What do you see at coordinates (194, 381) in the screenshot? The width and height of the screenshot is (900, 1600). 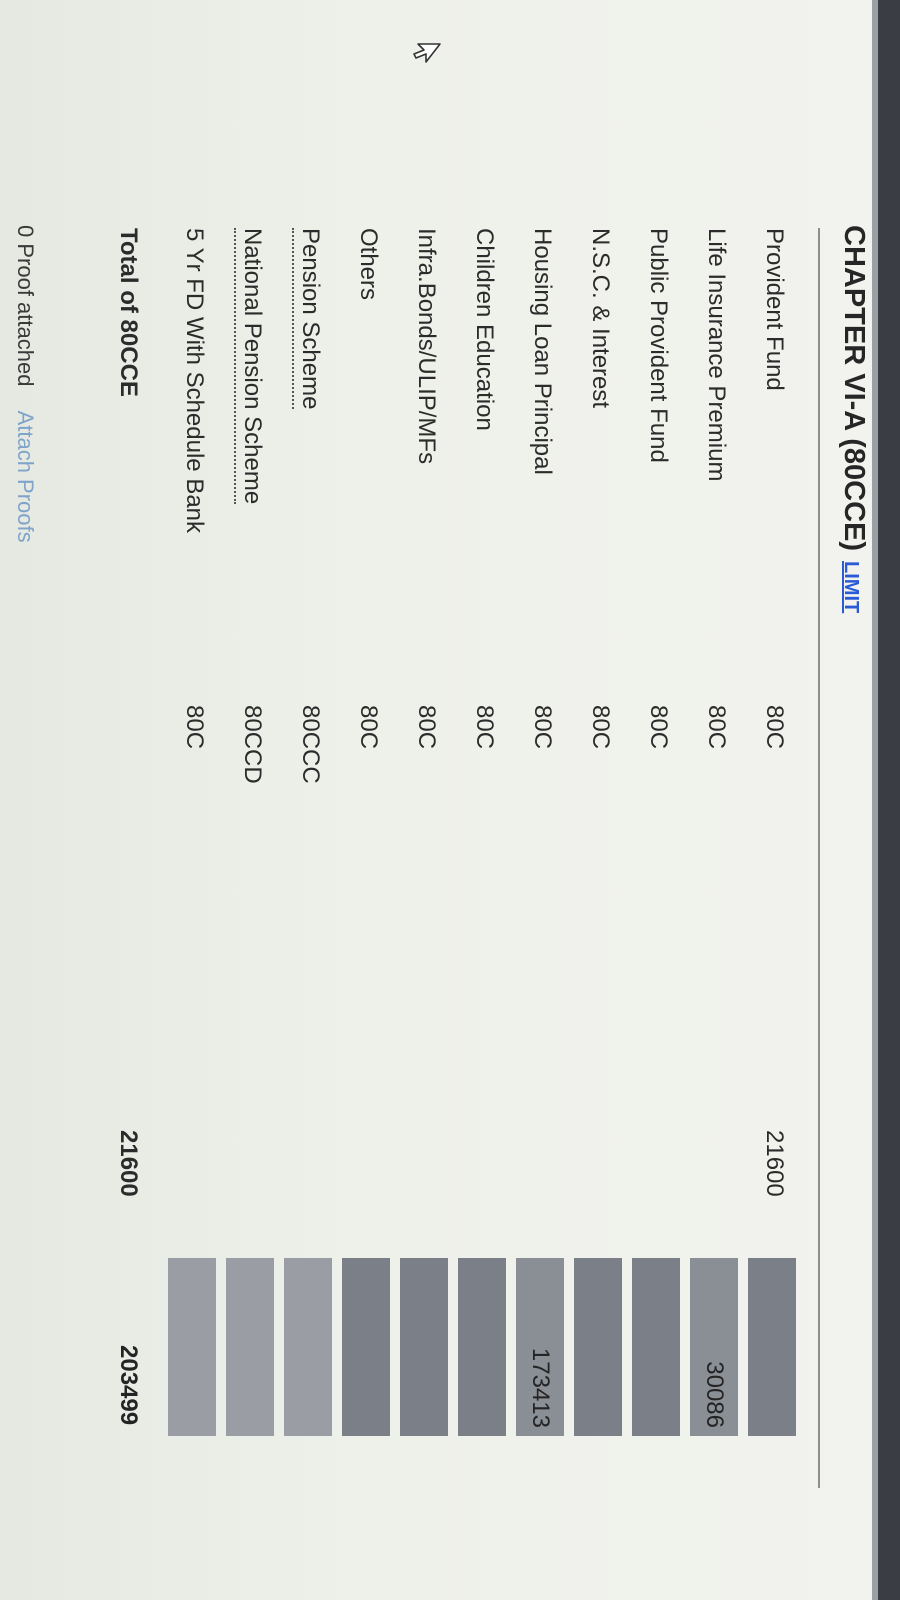 I see `row-label: 5 Yr FD With Schedule Bank` at bounding box center [194, 381].